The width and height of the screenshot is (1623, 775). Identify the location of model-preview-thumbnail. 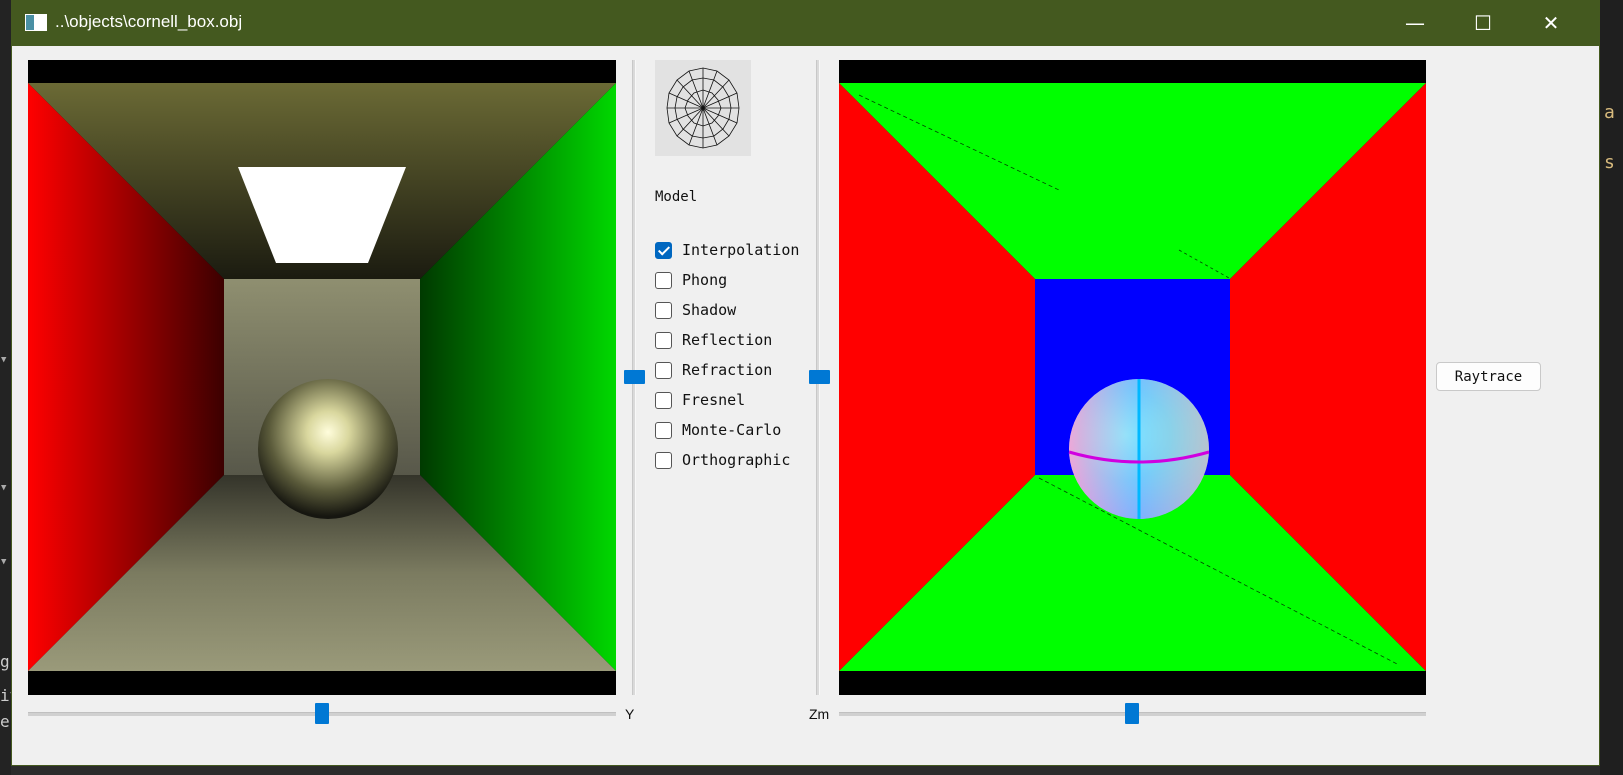
(703, 108).